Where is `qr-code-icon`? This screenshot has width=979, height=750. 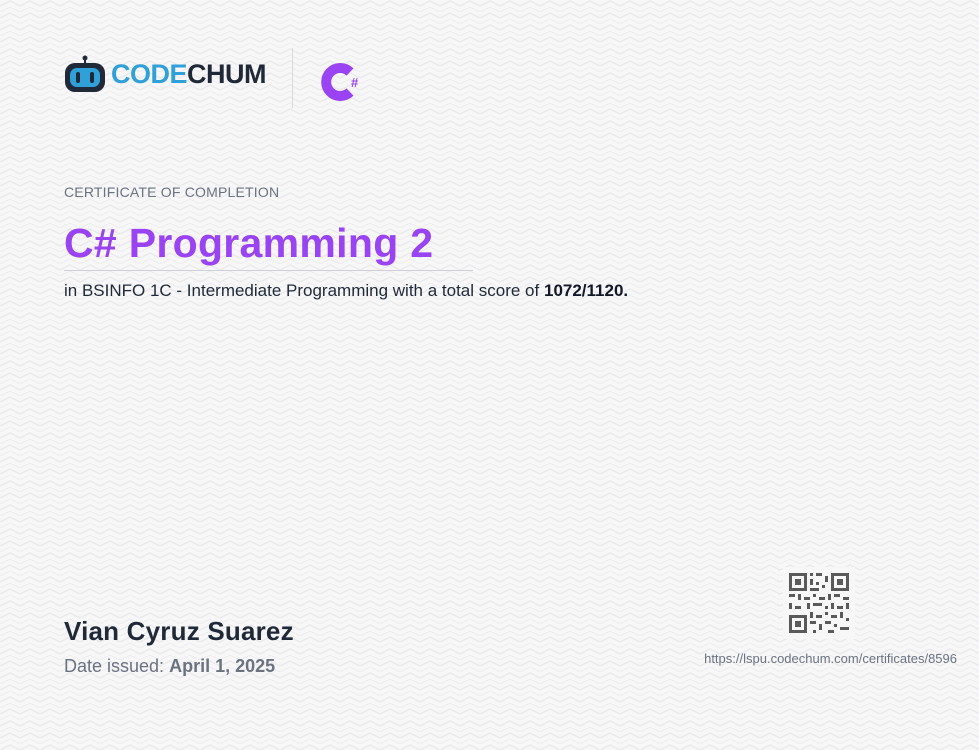 qr-code-icon is located at coordinates (819, 603).